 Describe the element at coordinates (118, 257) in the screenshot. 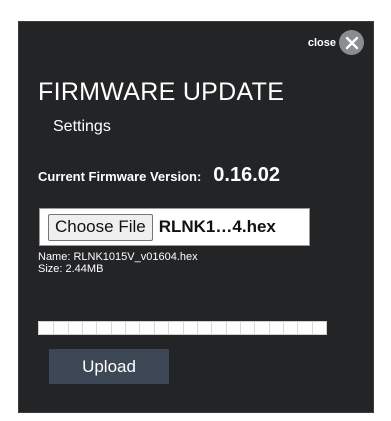

I see `file-name-info: Name: RLNK1015V_v01604.hex` at that location.